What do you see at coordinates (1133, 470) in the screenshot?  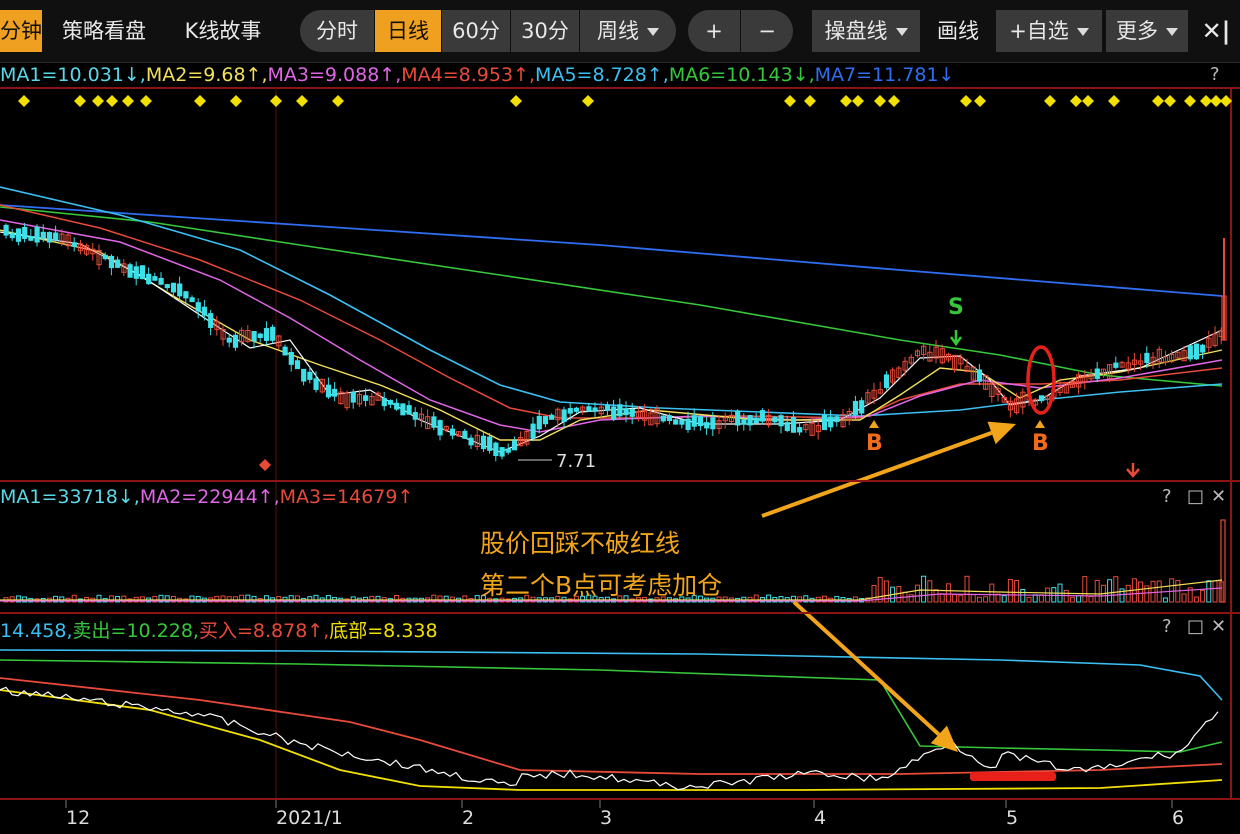 I see `down-arrow-icon` at bounding box center [1133, 470].